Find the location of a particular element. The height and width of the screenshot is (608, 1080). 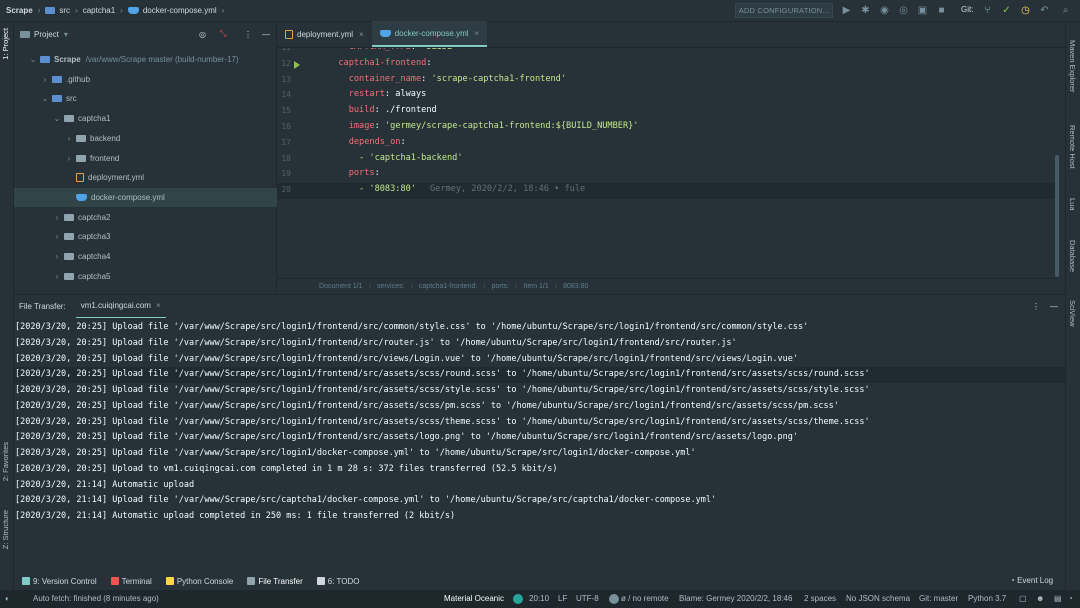

git-commit-icon: ✓ is located at coordinates (1006, 10).